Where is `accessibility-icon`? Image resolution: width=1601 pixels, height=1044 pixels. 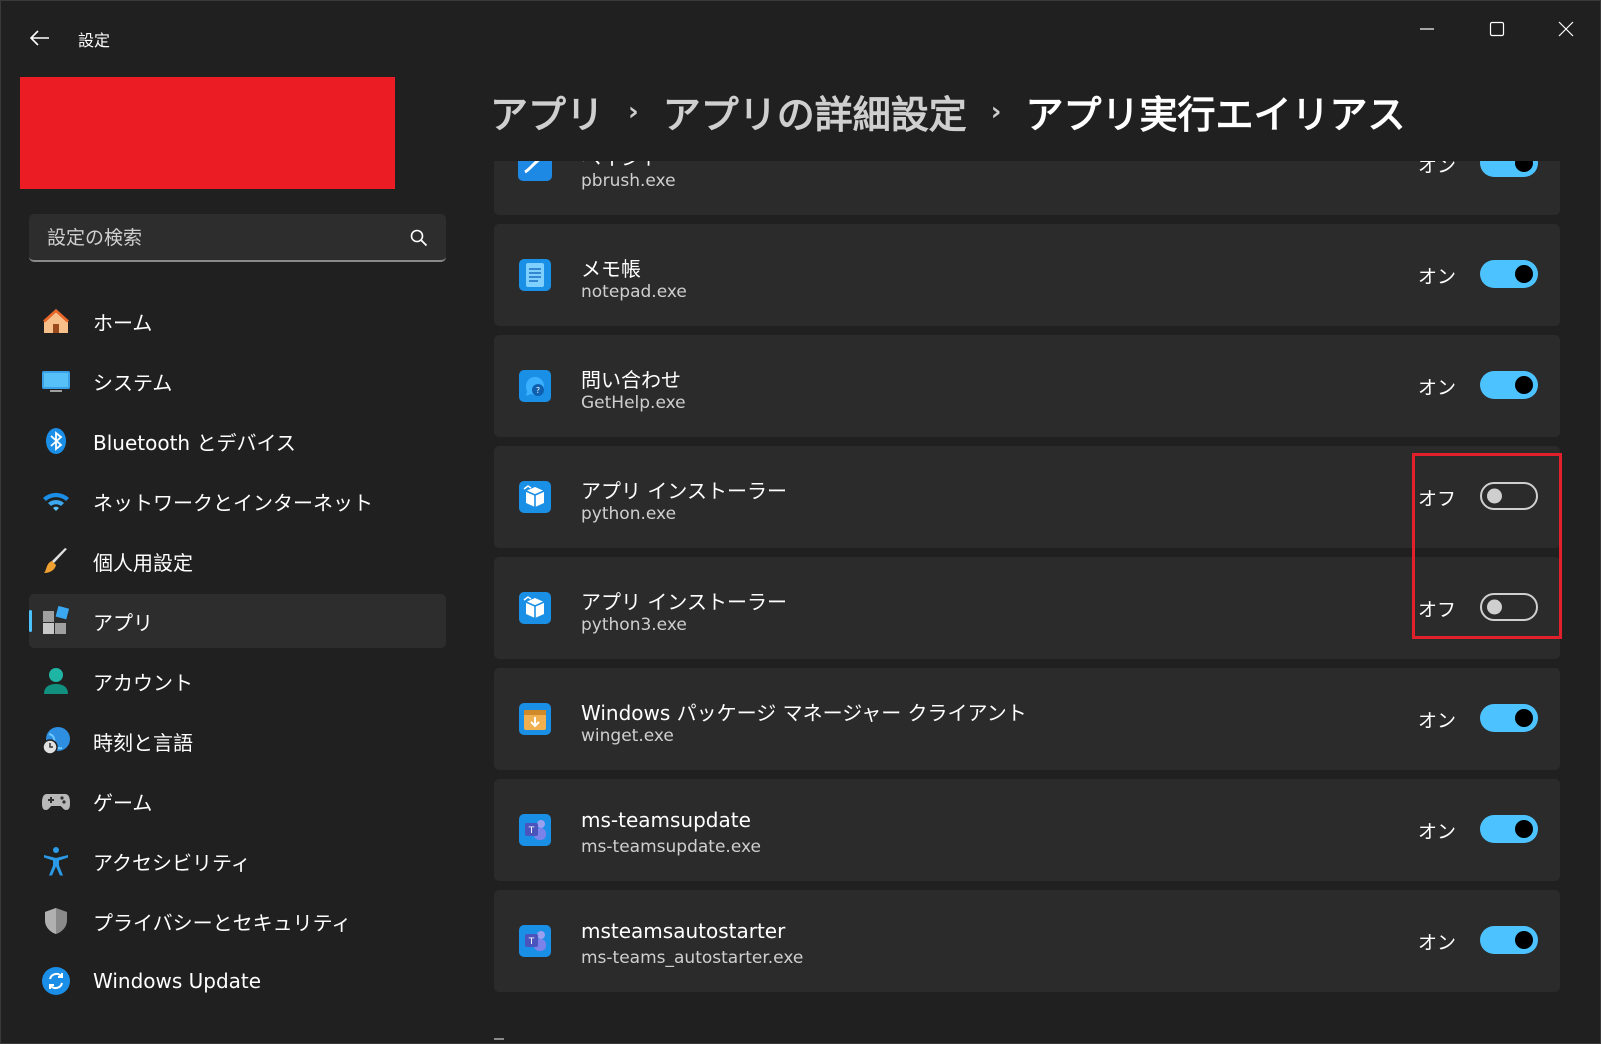 accessibility-icon is located at coordinates (56, 861).